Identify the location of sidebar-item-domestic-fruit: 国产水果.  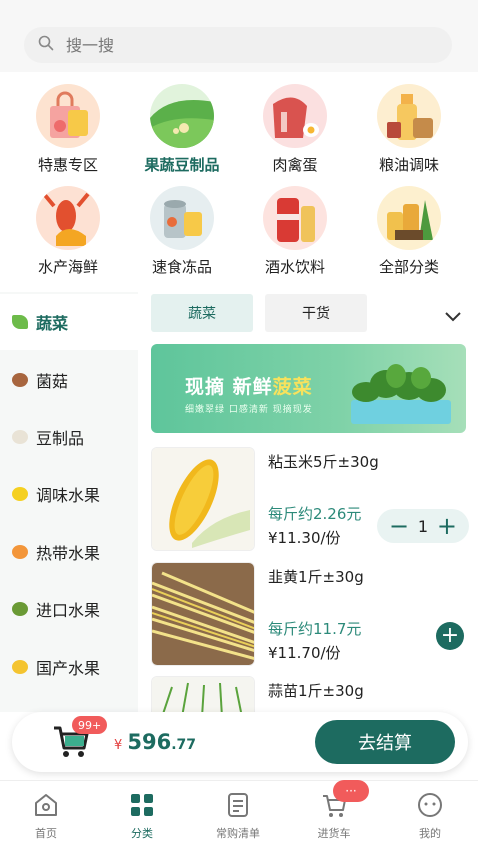
(69, 667).